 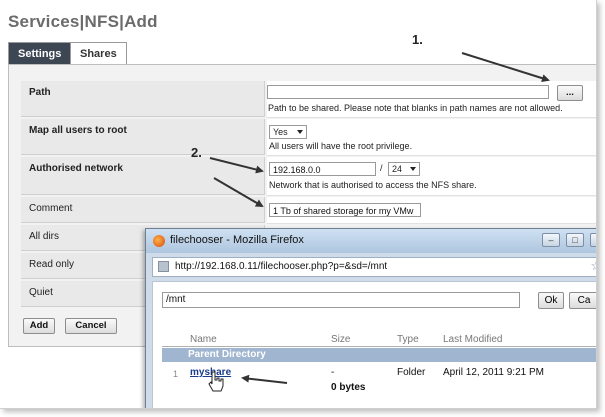 I want to click on arrow-to-comment, so click(x=238, y=192).